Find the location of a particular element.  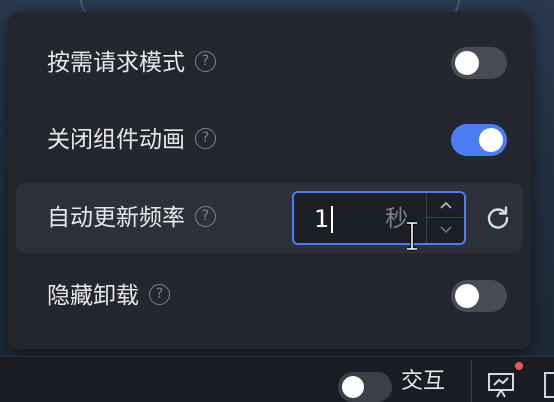

text-cursor-icon is located at coordinates (412, 236).